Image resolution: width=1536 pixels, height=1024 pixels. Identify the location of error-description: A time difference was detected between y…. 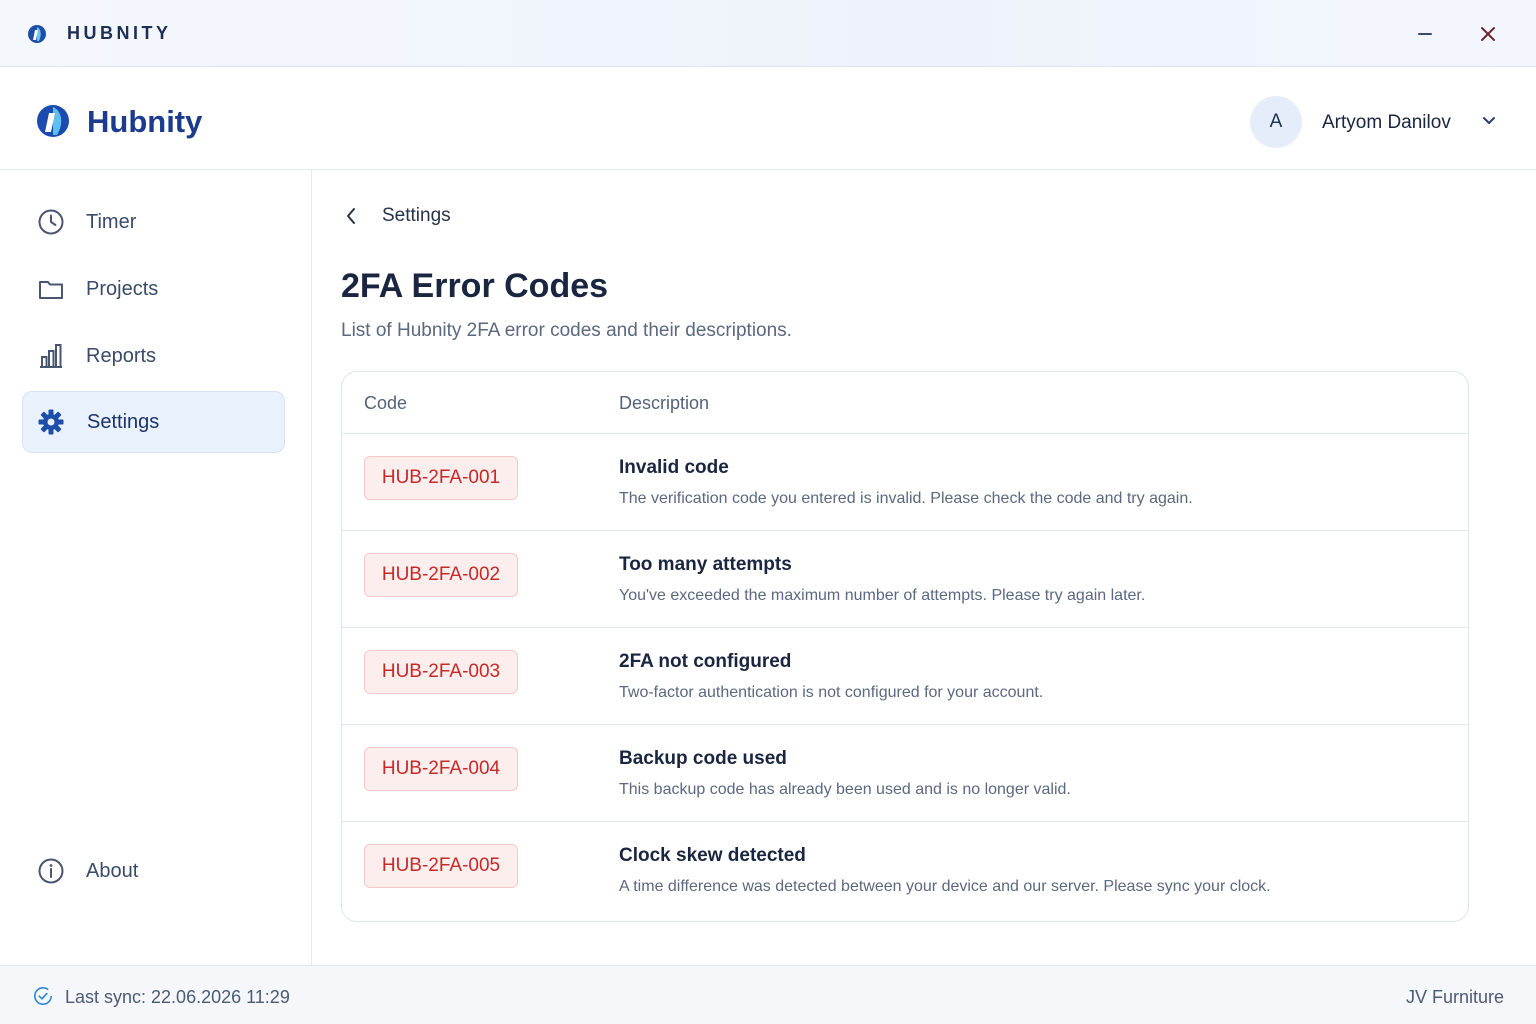
(945, 886).